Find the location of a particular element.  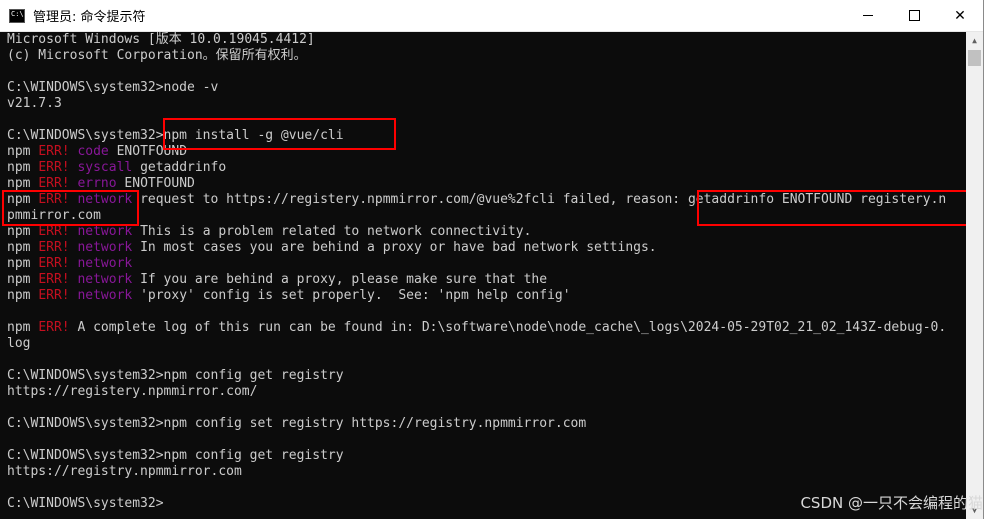

highlight-box-err-network is located at coordinates (70, 208).